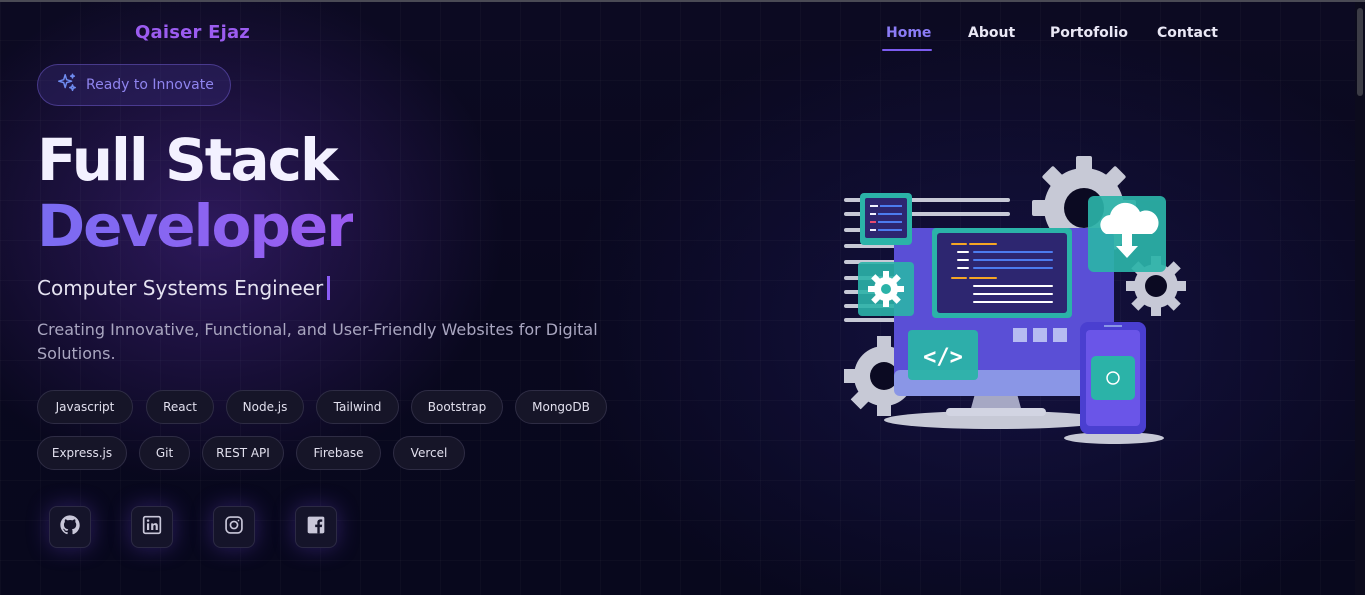 The width and height of the screenshot is (1365, 595). I want to click on skill-chip-bootstrap: Bootstrap, so click(457, 407).